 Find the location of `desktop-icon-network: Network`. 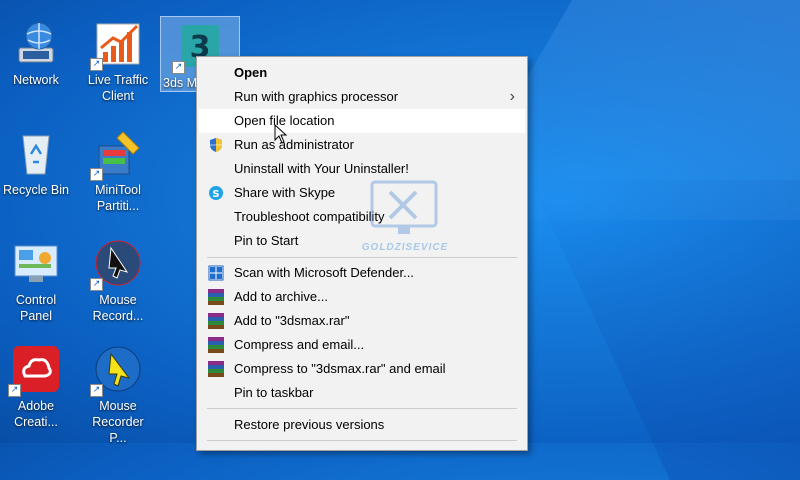

desktop-icon-network: Network is located at coordinates (36, 53).